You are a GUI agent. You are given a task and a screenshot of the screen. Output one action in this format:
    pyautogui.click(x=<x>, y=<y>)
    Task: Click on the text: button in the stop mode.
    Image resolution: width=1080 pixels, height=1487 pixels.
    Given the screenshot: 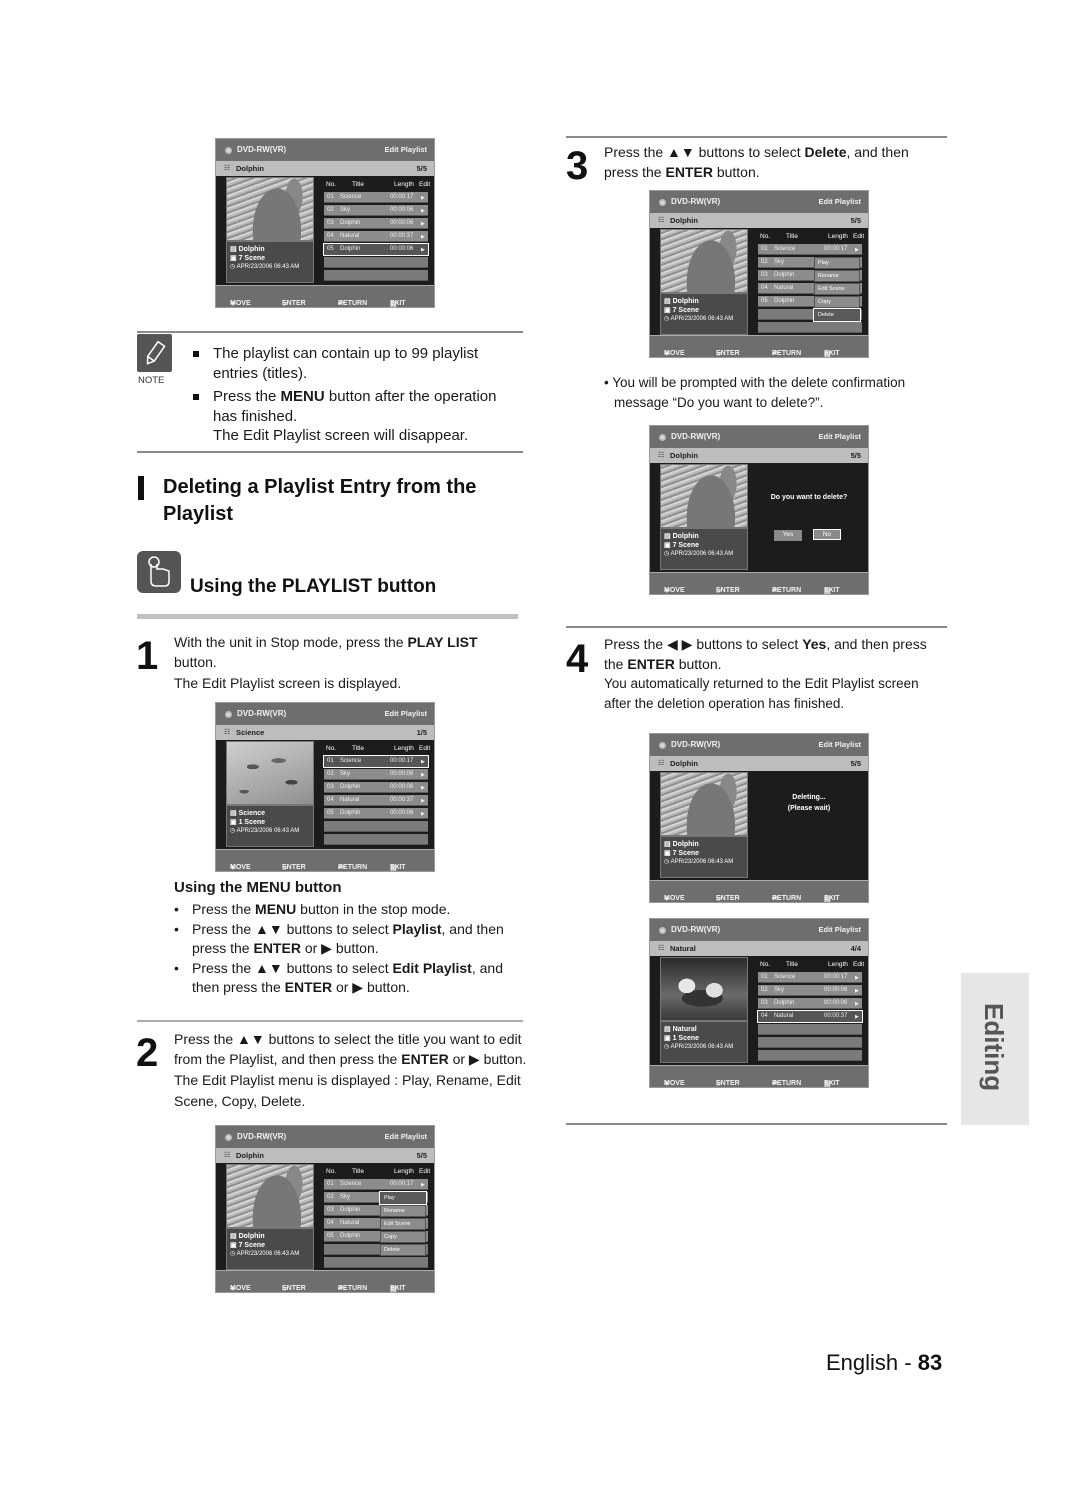 What is the action you would take?
    pyautogui.click(x=373, y=909)
    